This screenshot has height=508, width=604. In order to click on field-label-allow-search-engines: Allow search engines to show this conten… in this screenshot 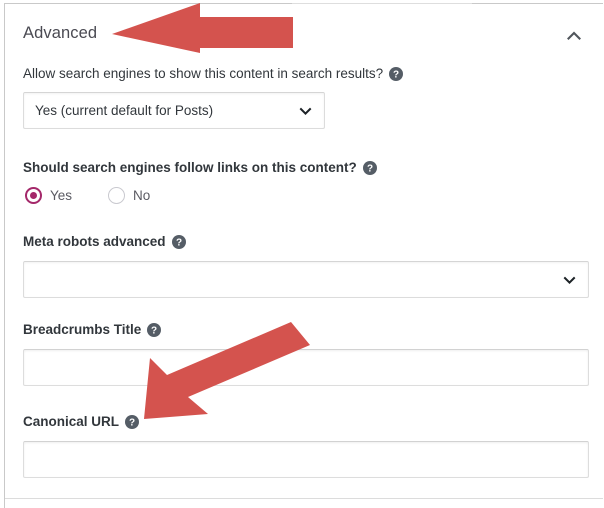, I will do `click(313, 73)`.